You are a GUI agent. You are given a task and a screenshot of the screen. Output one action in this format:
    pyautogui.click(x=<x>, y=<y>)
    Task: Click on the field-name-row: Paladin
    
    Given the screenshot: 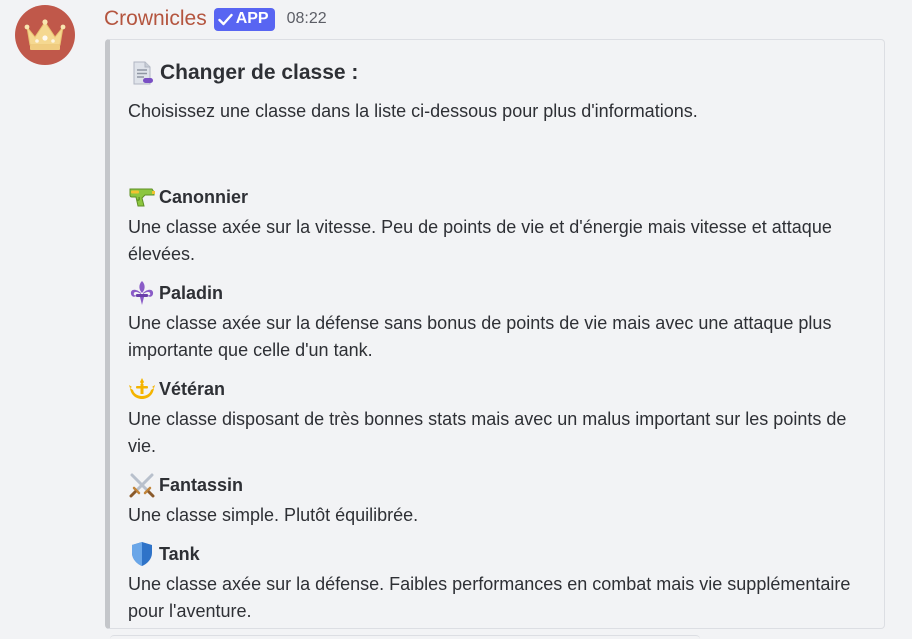 What is the action you would take?
    pyautogui.click(x=498, y=293)
    